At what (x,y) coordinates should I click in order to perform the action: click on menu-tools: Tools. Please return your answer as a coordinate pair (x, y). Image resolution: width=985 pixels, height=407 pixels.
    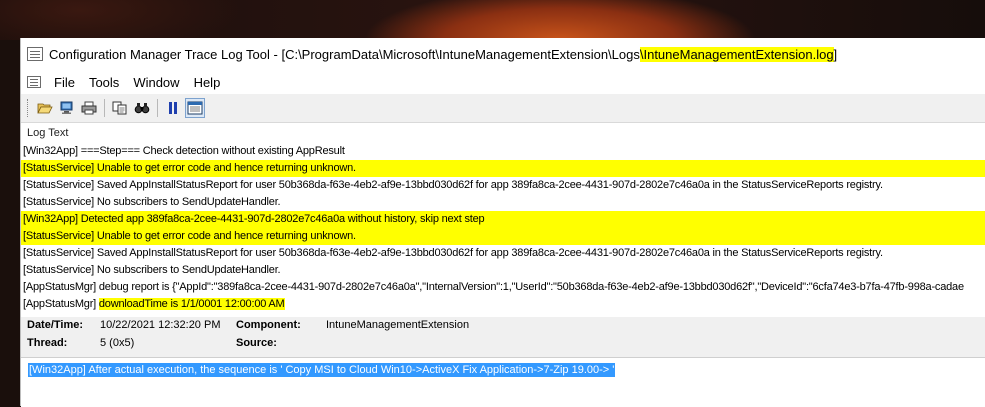
    Looking at the image, I should click on (104, 82).